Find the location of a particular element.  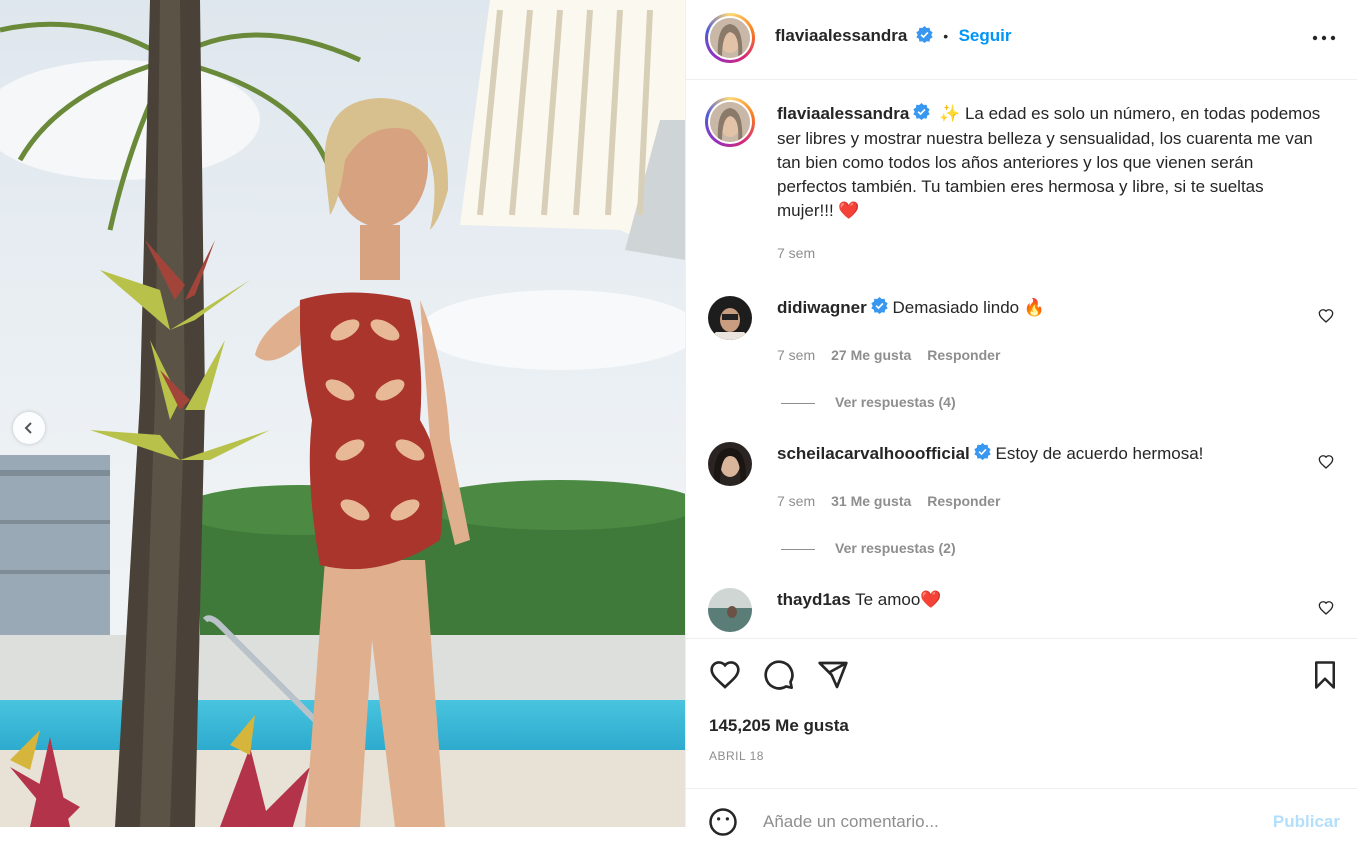

likes-count: 145,205 Me gusta is located at coordinates (779, 726).